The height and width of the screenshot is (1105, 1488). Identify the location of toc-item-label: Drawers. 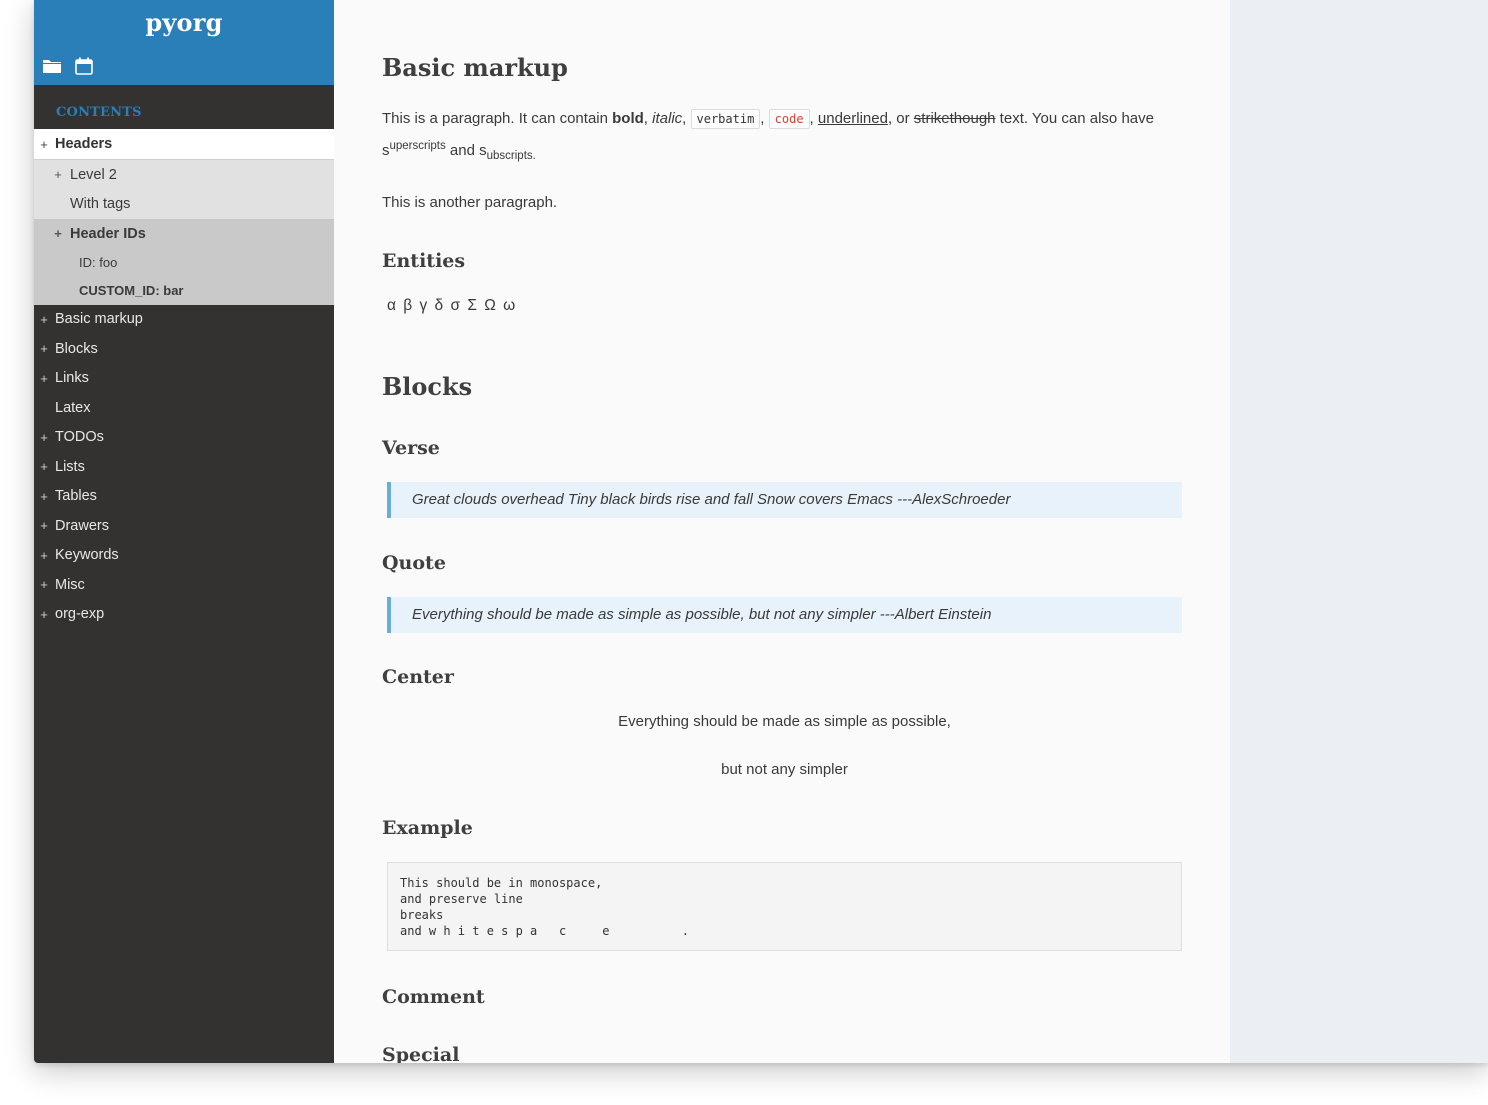
(82, 525).